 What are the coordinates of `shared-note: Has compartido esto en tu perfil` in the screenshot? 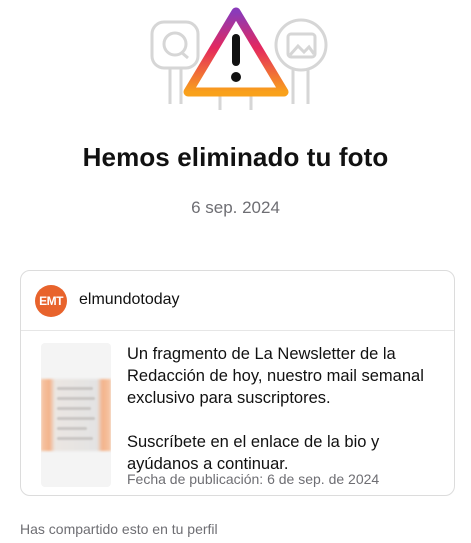 It's located at (119, 529).